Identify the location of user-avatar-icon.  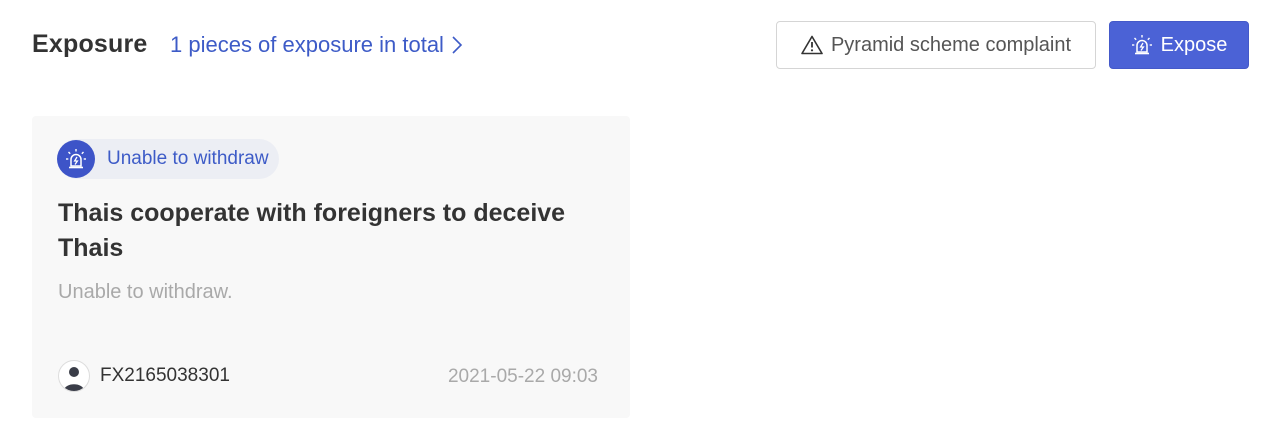
(74, 376).